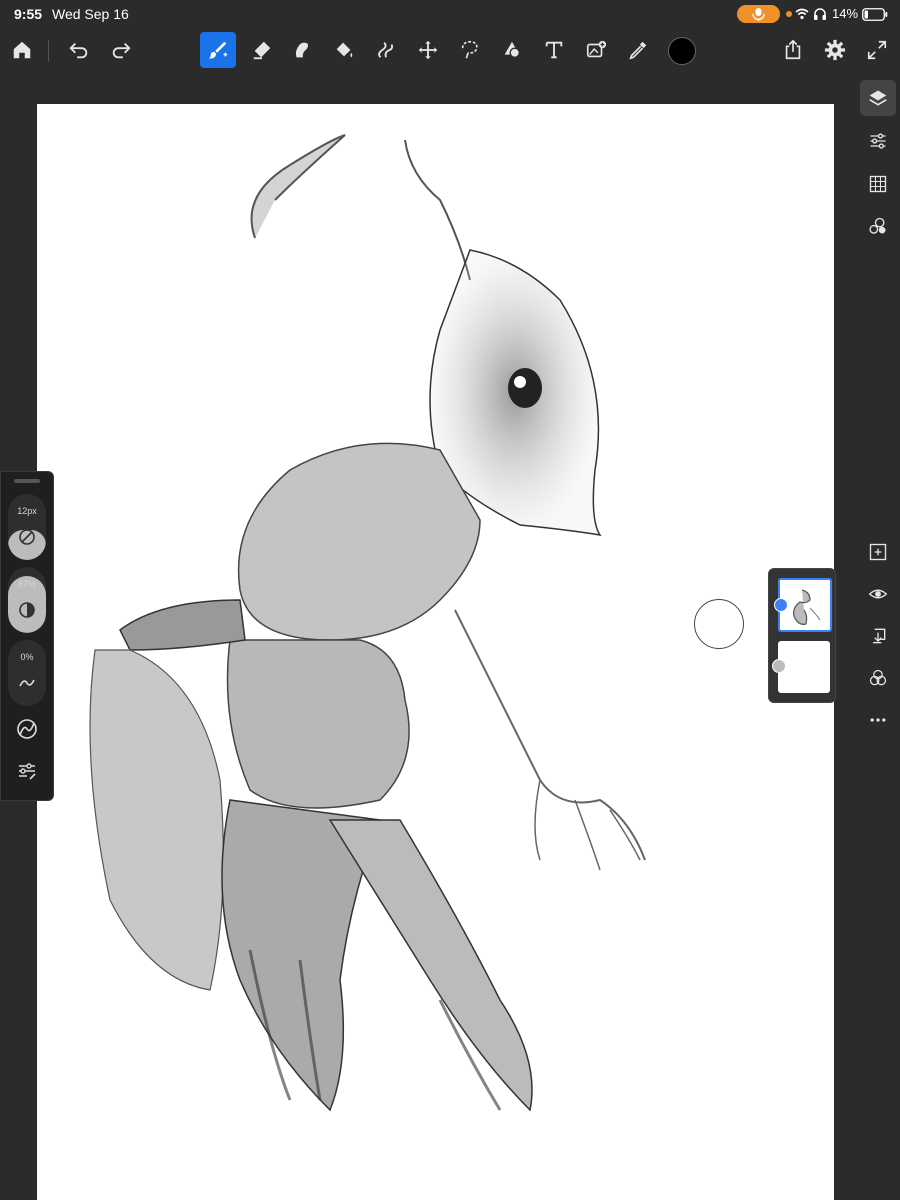 This screenshot has width=900, height=1200. What do you see at coordinates (878, 720) in the screenshot?
I see `more-icon` at bounding box center [878, 720].